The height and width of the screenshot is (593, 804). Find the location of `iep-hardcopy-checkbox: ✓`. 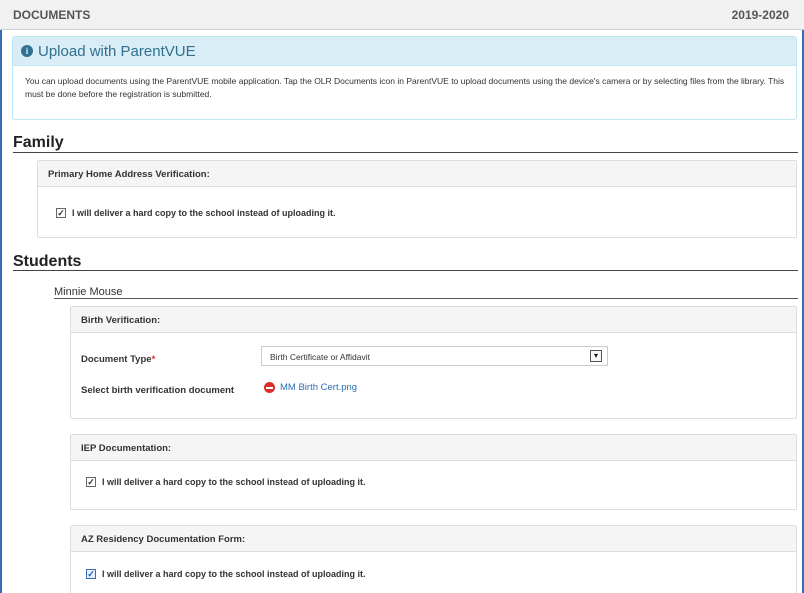

iep-hardcopy-checkbox: ✓ is located at coordinates (91, 482).